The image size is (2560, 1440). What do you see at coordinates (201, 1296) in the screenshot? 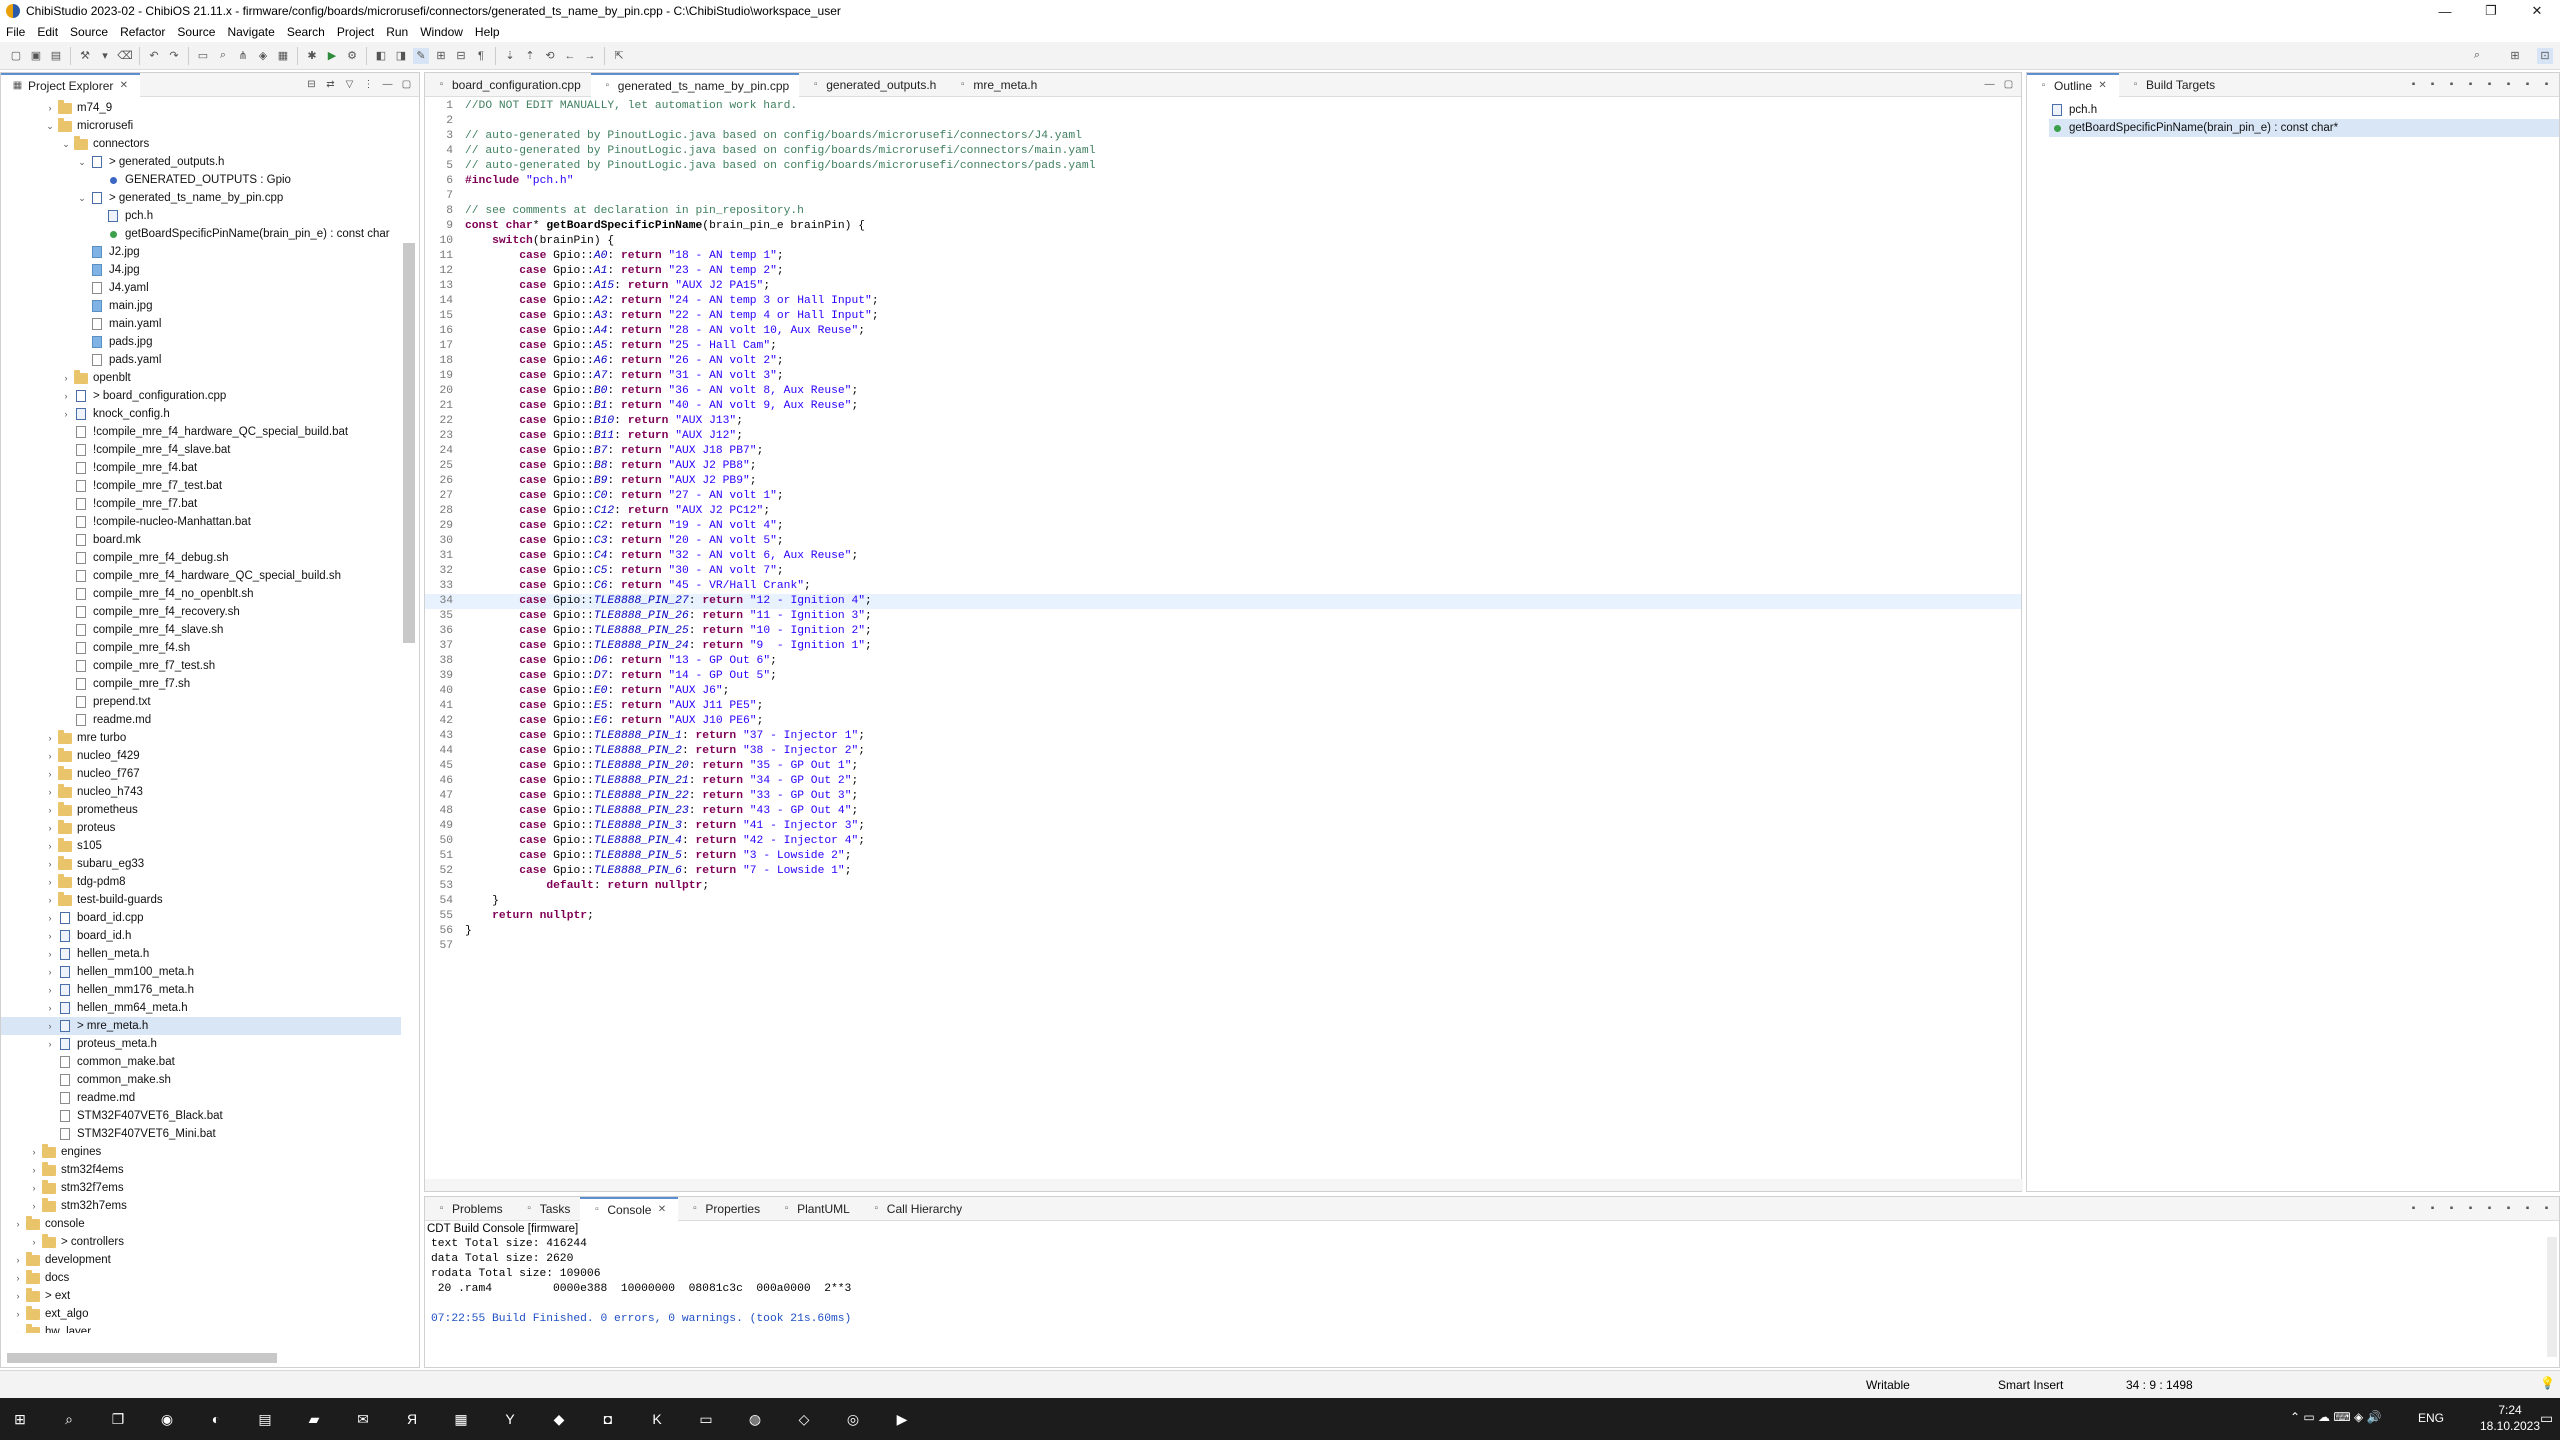
I see `tree-item: › > ext` at bounding box center [201, 1296].